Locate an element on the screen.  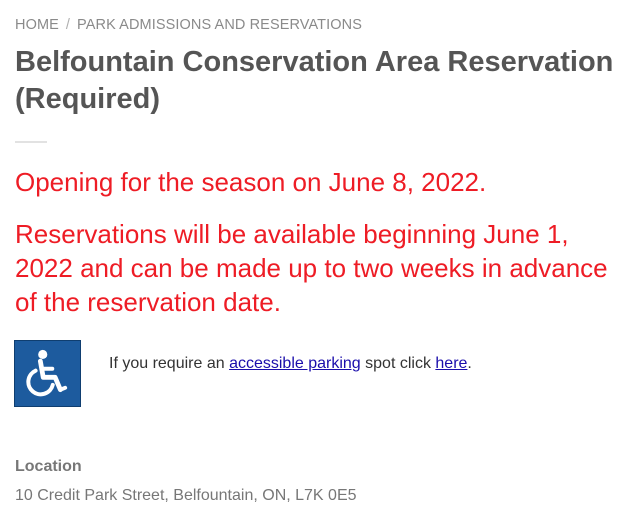
access-text-before: If you require an is located at coordinates (169, 363).